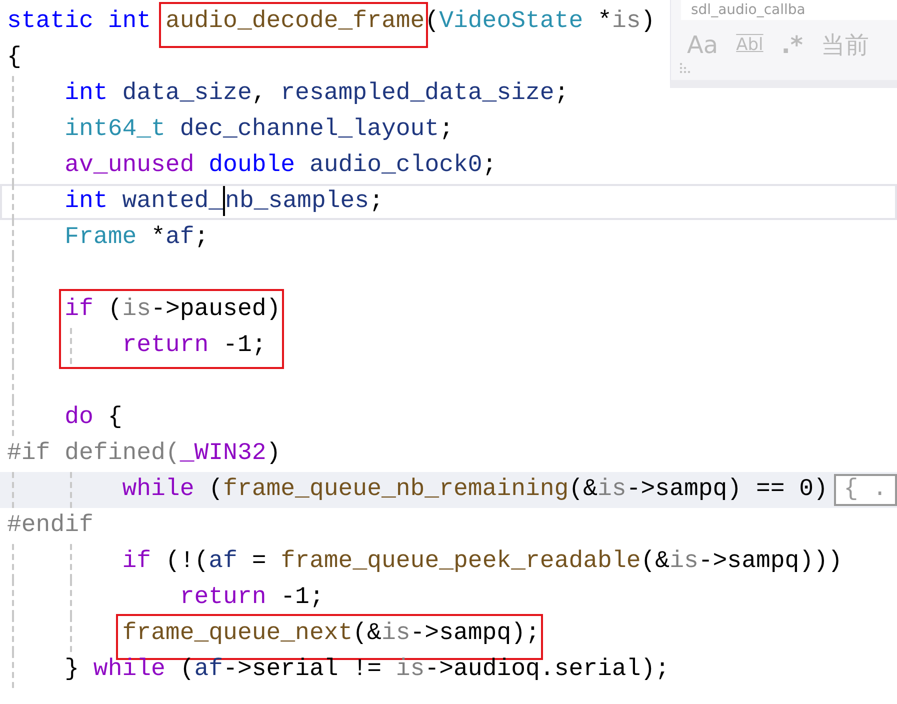 Image resolution: width=897 pixels, height=704 pixels. Describe the element at coordinates (865, 490) in the screenshot. I see `collapsed-block-button: { .` at that location.